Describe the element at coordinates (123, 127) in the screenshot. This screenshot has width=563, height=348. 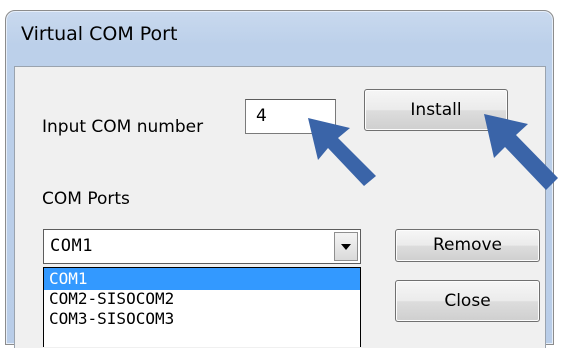
I see `input-com-number-label: Input COM number` at that location.